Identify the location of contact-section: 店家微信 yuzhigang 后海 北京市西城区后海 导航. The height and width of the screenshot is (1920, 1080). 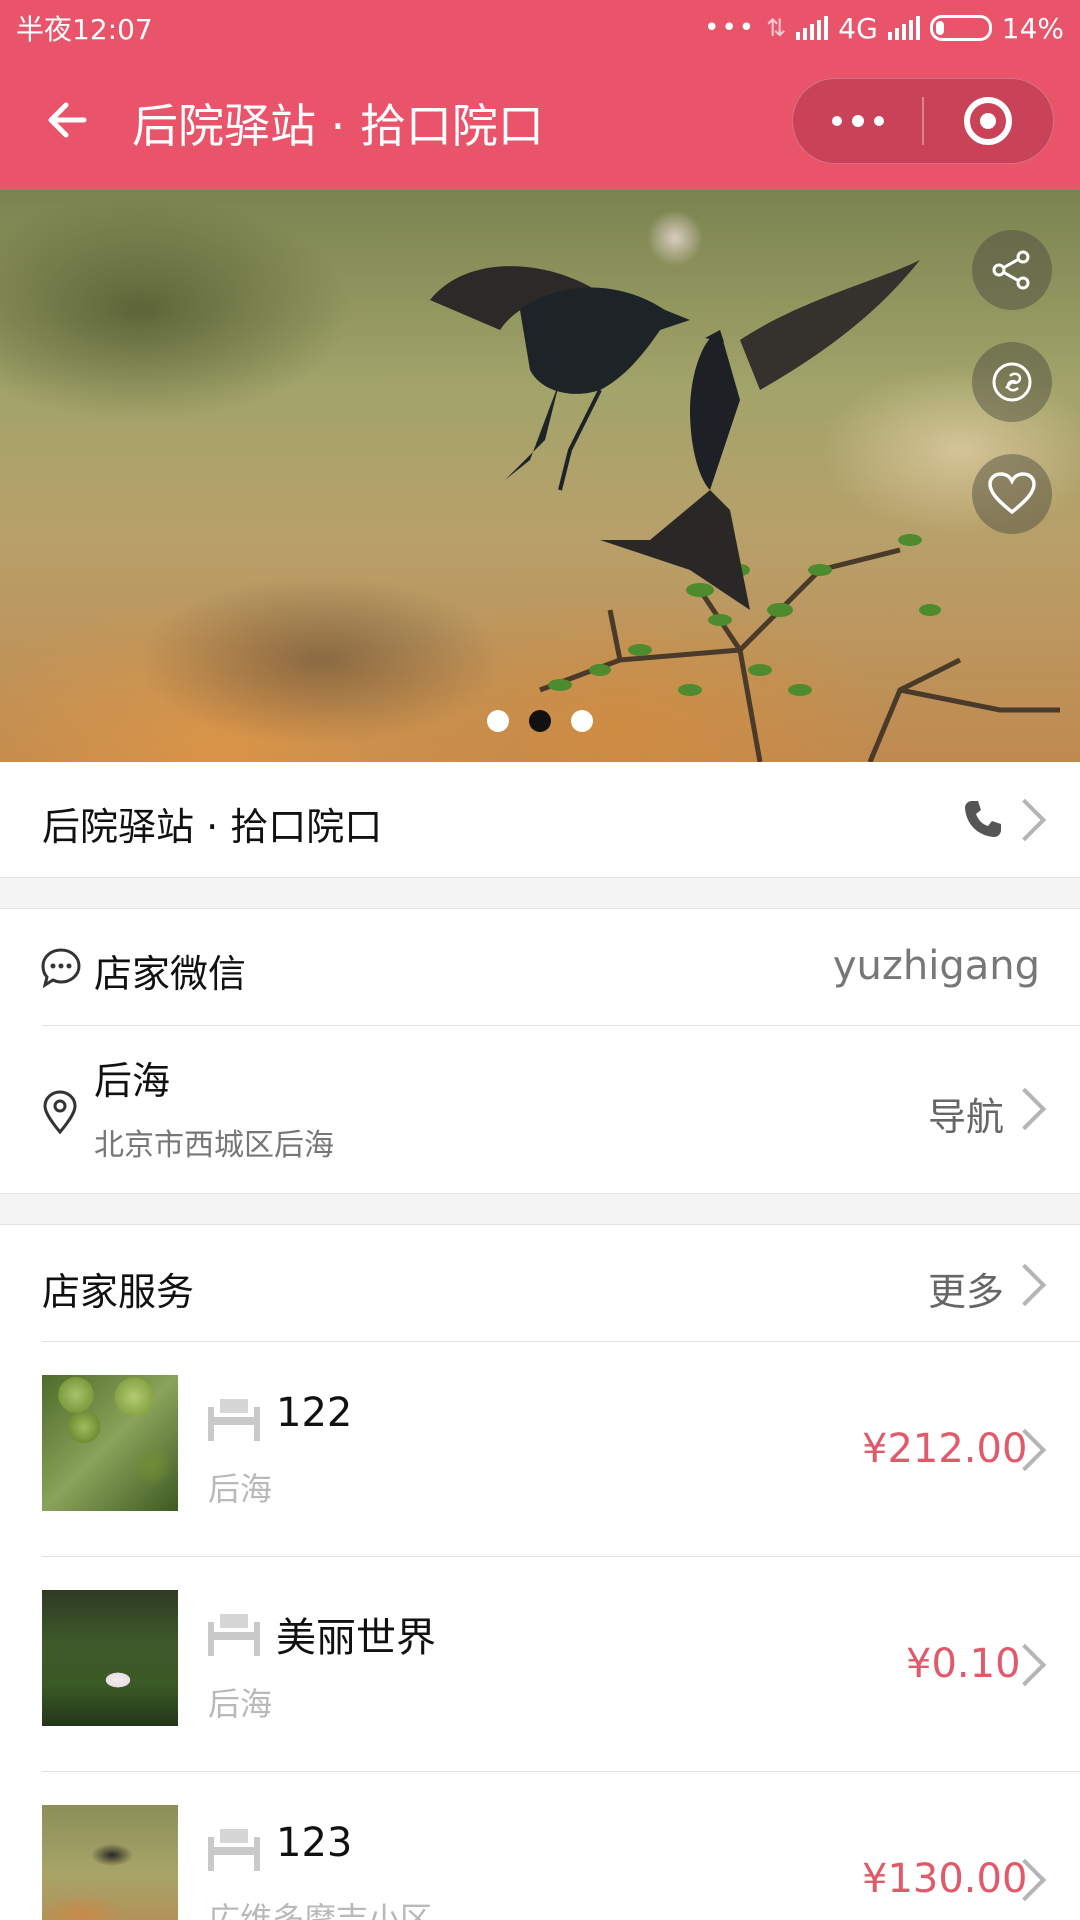
(540, 1051).